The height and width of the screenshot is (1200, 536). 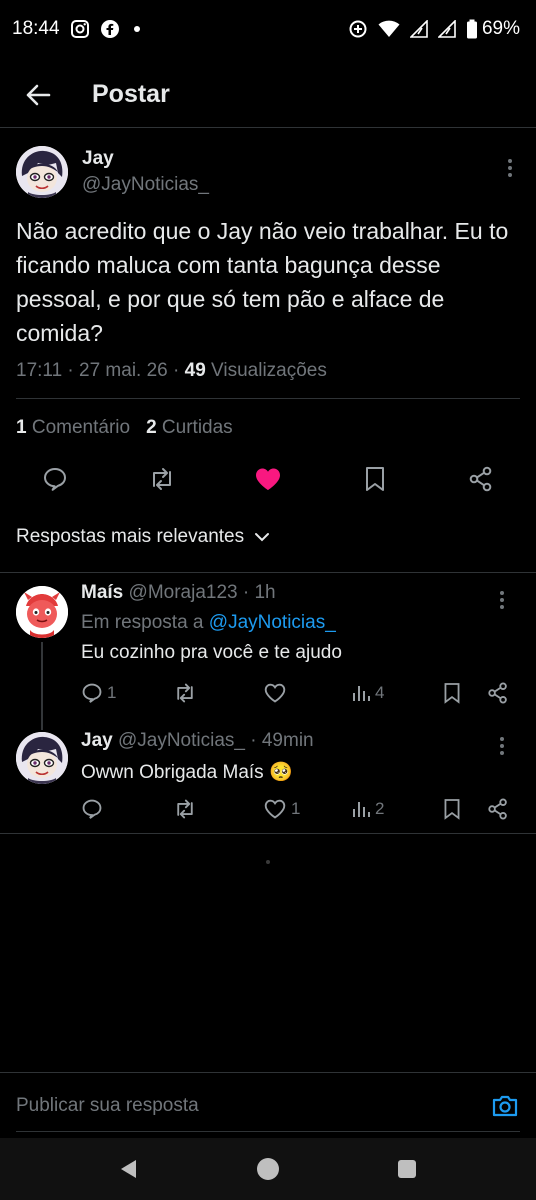 I want to click on reply-header: Maís @Moraja123 · 1h, so click(x=300, y=593).